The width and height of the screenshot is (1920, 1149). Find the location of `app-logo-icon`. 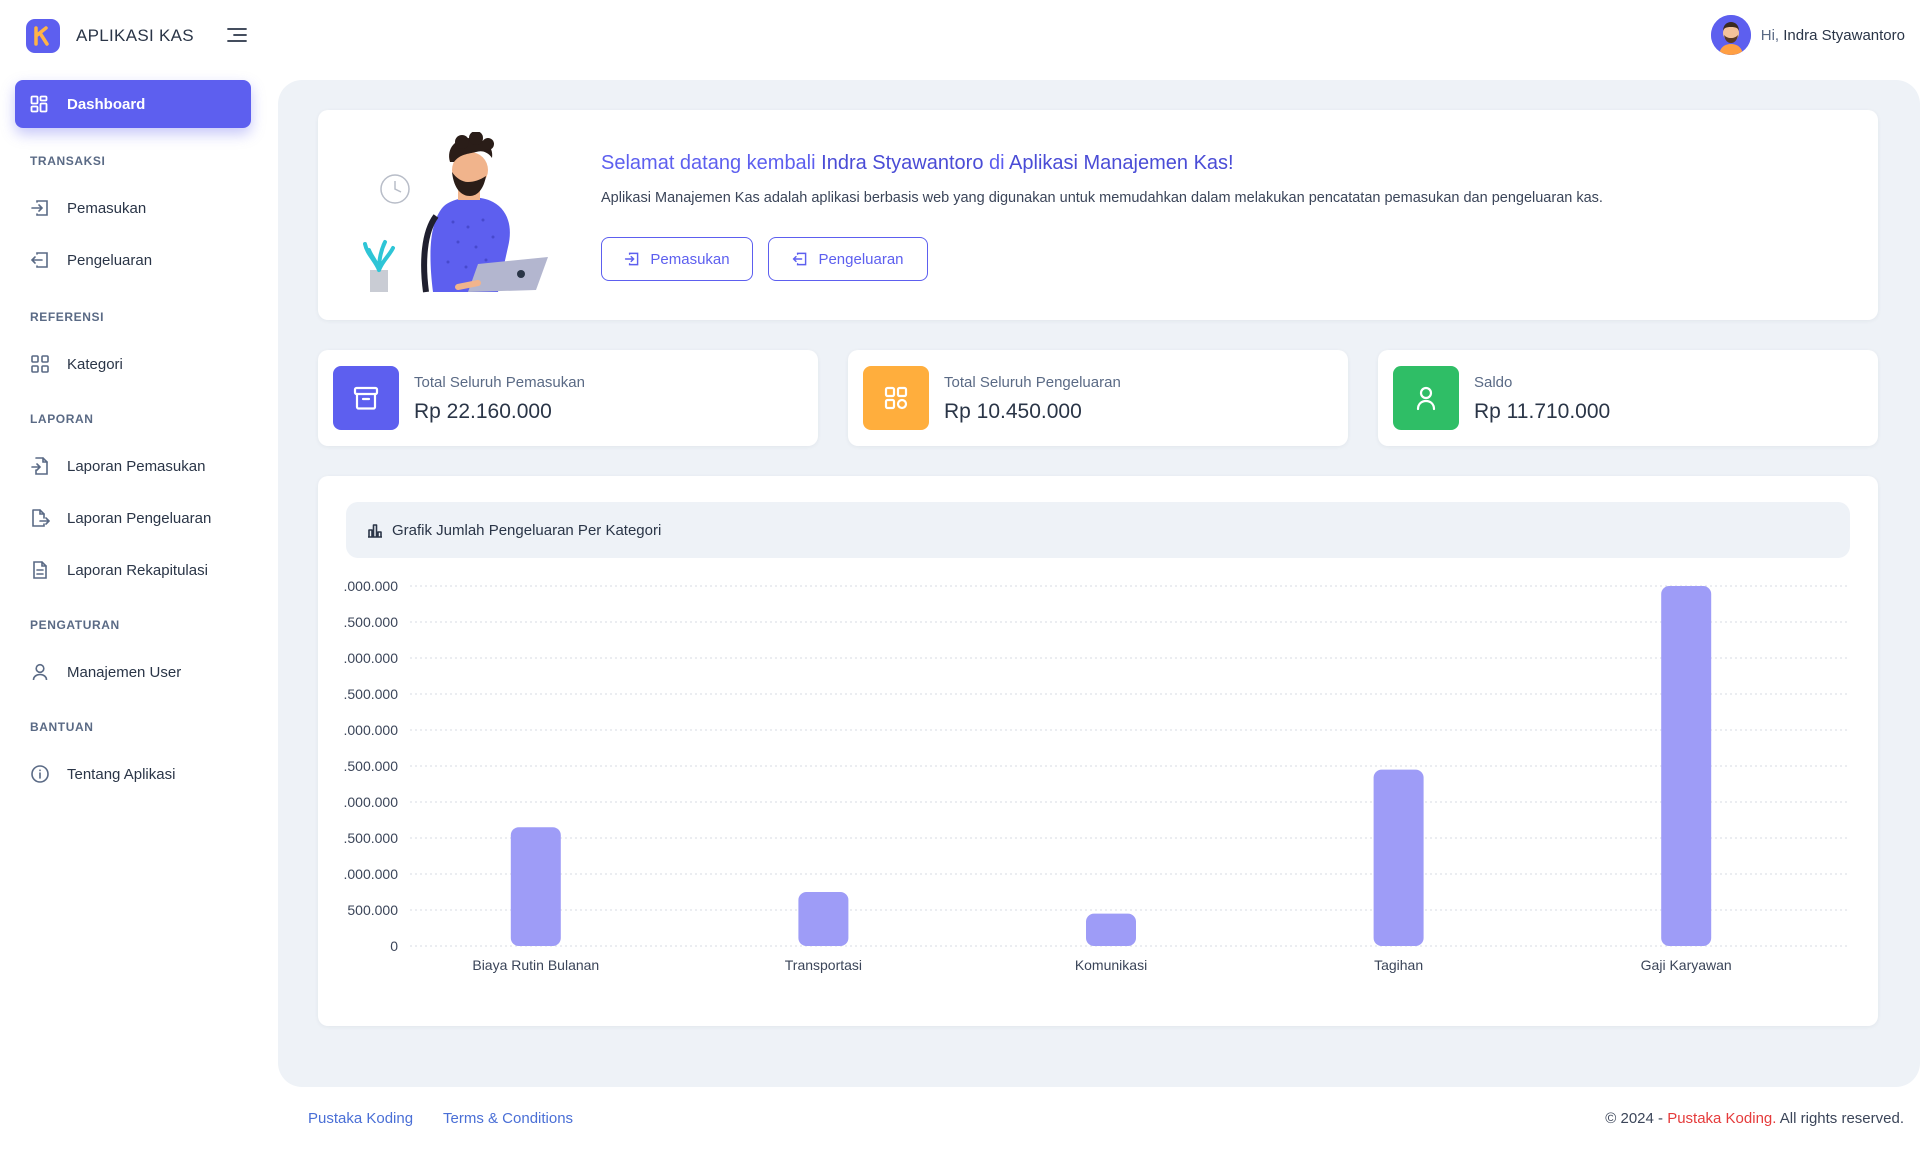

app-logo-icon is located at coordinates (43, 36).